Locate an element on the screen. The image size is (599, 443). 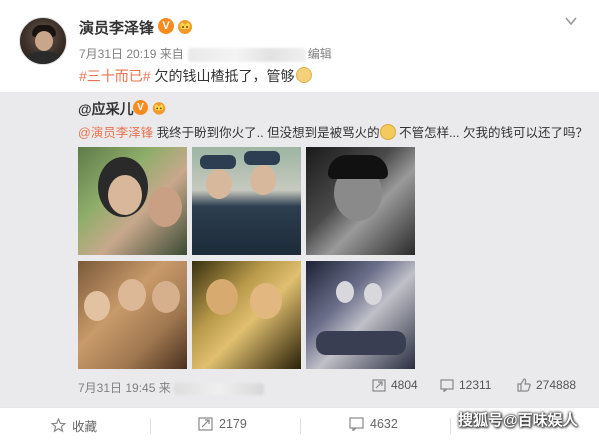
repost-body-1: 我终于盼到你火了.. 但没想到是被骂火的 is located at coordinates (266, 133).